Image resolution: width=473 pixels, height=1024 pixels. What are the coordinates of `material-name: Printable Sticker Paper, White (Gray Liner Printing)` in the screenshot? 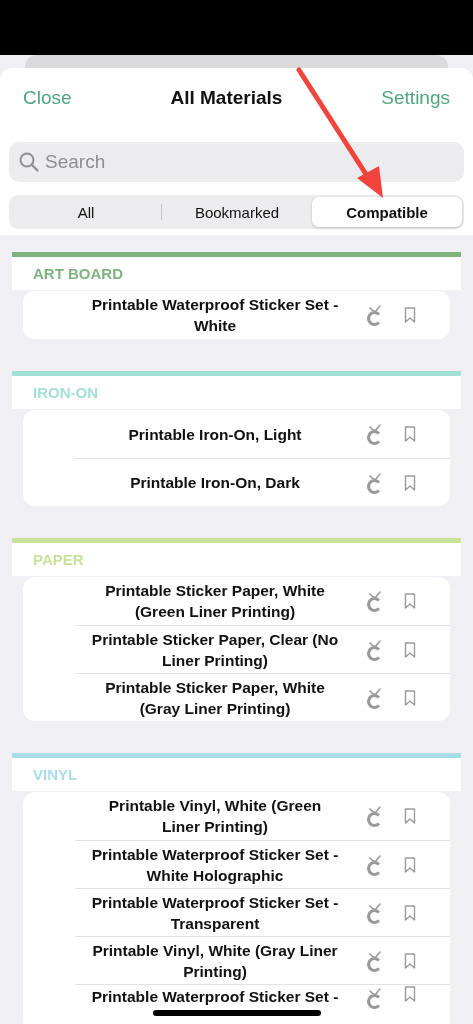 It's located at (215, 697).